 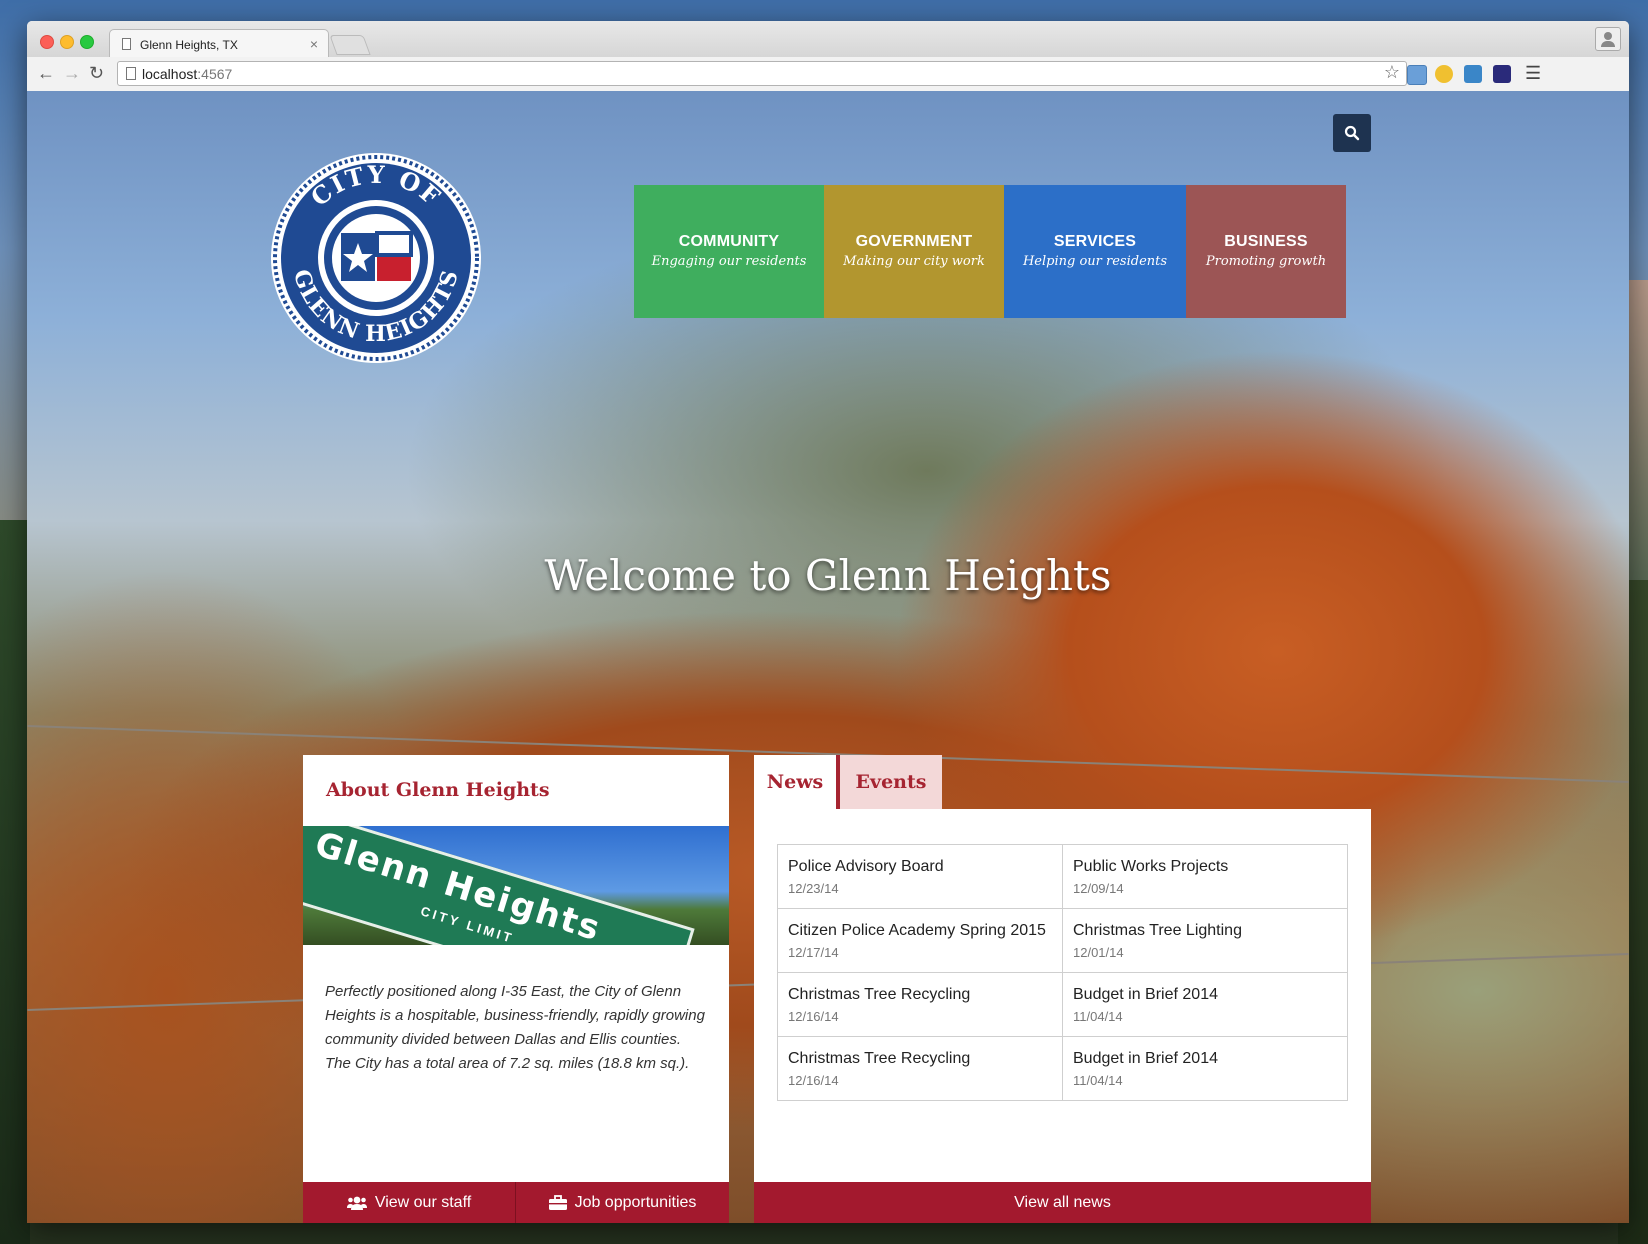 What do you see at coordinates (813, 952) in the screenshot?
I see `news-item-date: 12/17/14` at bounding box center [813, 952].